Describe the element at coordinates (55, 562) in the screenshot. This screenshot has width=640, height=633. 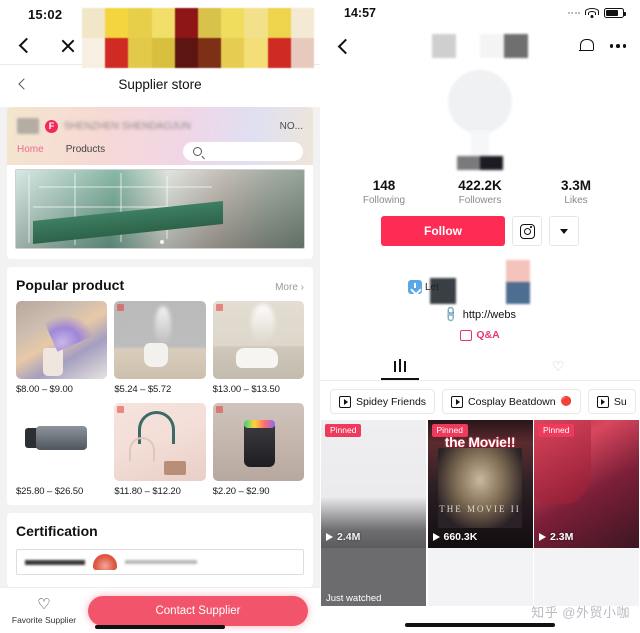
I see `certification-text-blurred` at that location.